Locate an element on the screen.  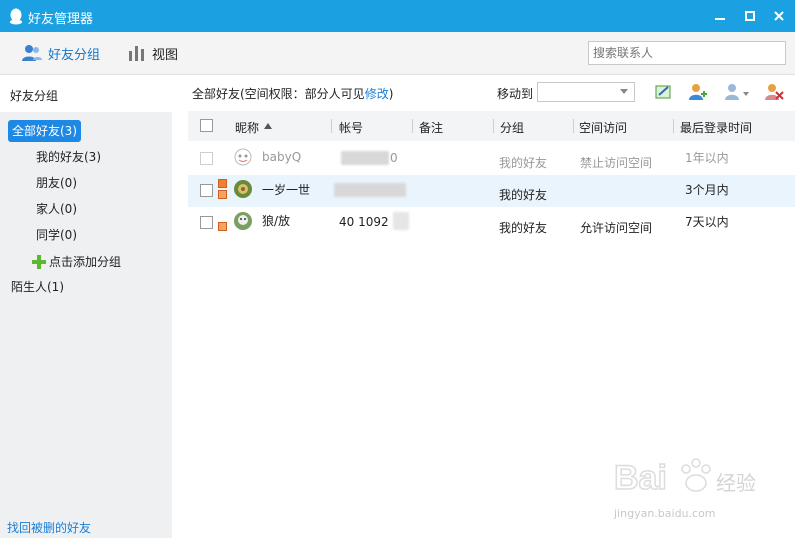
move-to-select is located at coordinates (586, 92).